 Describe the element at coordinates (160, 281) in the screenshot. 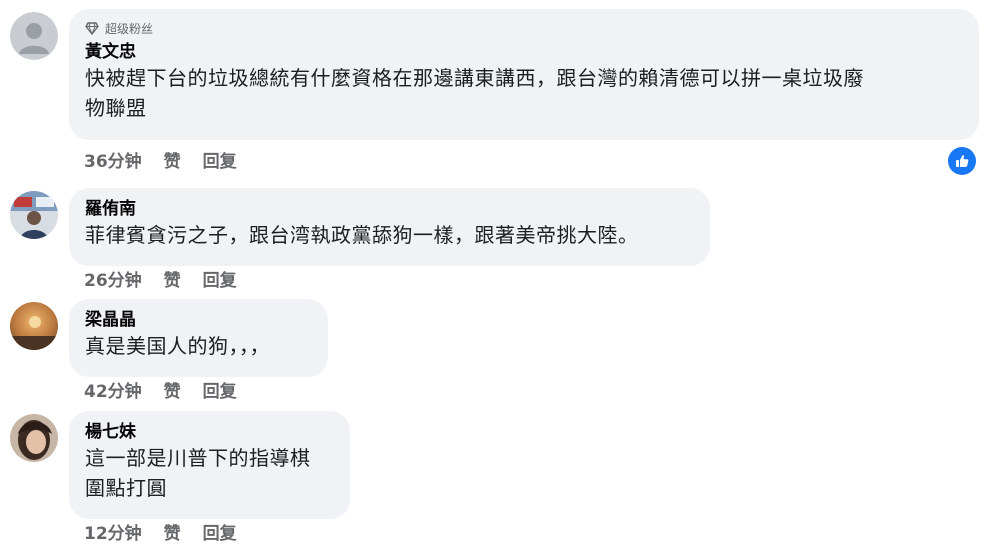

I see `comment-actions: 26分钟 赞 回复` at that location.